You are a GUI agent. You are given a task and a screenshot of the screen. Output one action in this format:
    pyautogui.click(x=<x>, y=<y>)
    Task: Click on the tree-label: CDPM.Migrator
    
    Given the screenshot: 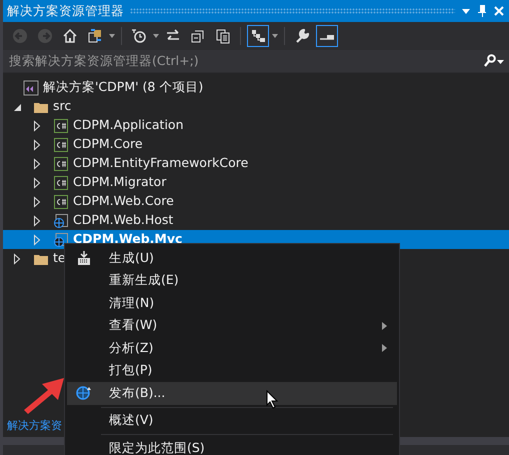 What is the action you would take?
    pyautogui.click(x=119, y=182)
    